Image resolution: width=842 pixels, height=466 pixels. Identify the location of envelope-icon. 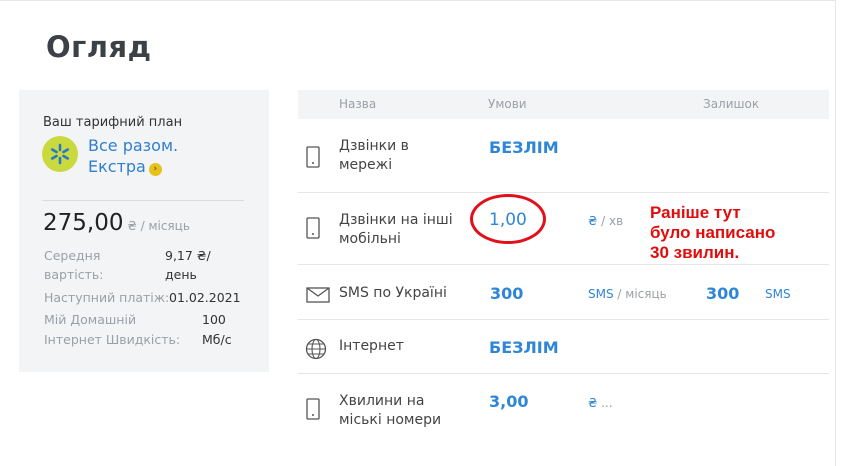
(318, 297).